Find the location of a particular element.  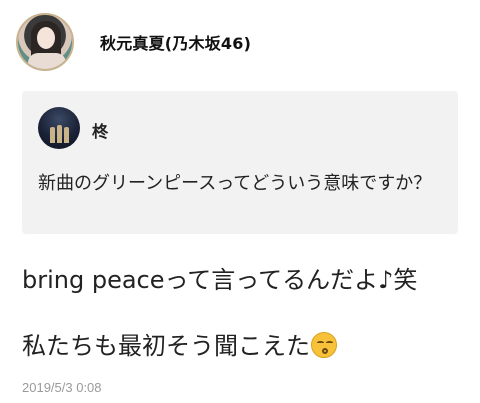

sender-avatar is located at coordinates (59, 128).